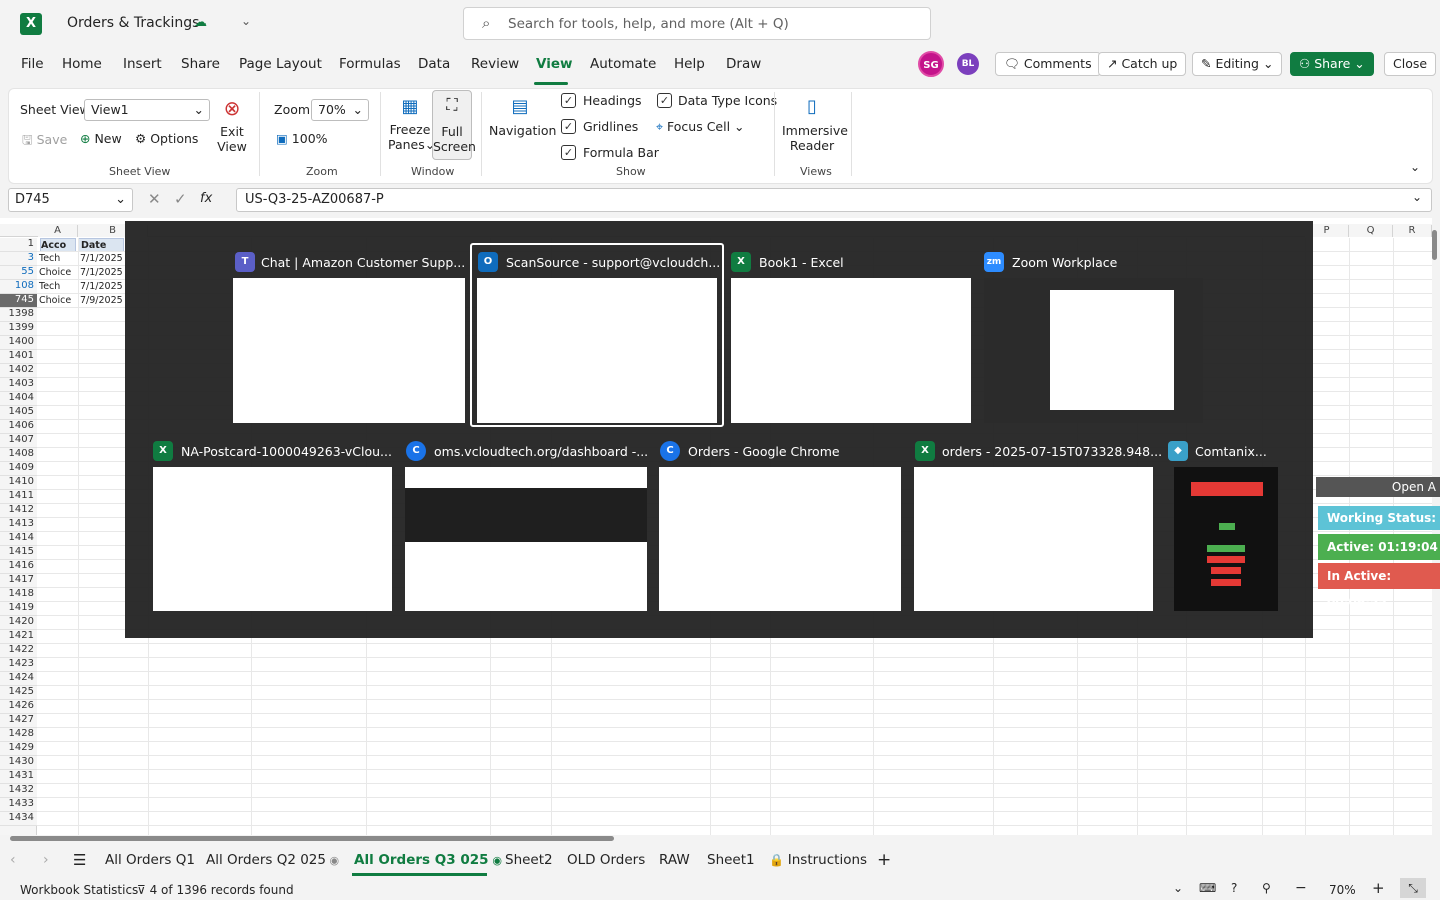  I want to click on row-header: 745, so click(18, 301).